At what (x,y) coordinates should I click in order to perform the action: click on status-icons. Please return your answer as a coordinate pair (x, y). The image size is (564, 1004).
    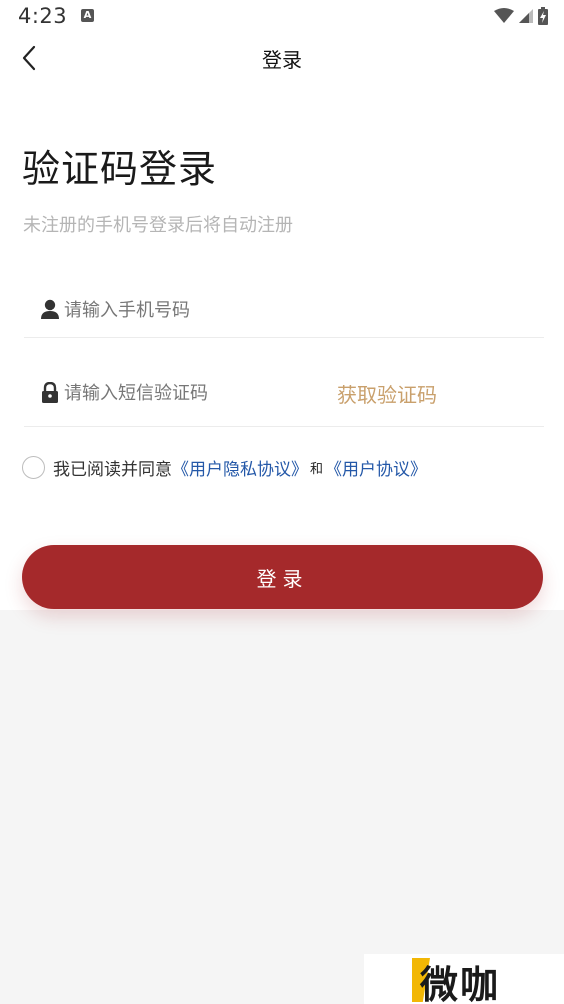
    Looking at the image, I should click on (521, 16).